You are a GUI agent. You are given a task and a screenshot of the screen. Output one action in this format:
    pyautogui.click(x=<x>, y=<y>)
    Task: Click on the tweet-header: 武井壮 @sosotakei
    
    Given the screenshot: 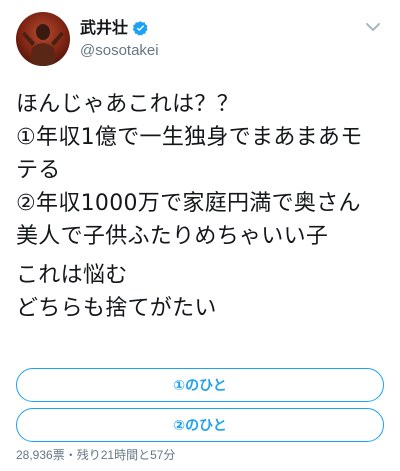 What is the action you would take?
    pyautogui.click(x=200, y=40)
    